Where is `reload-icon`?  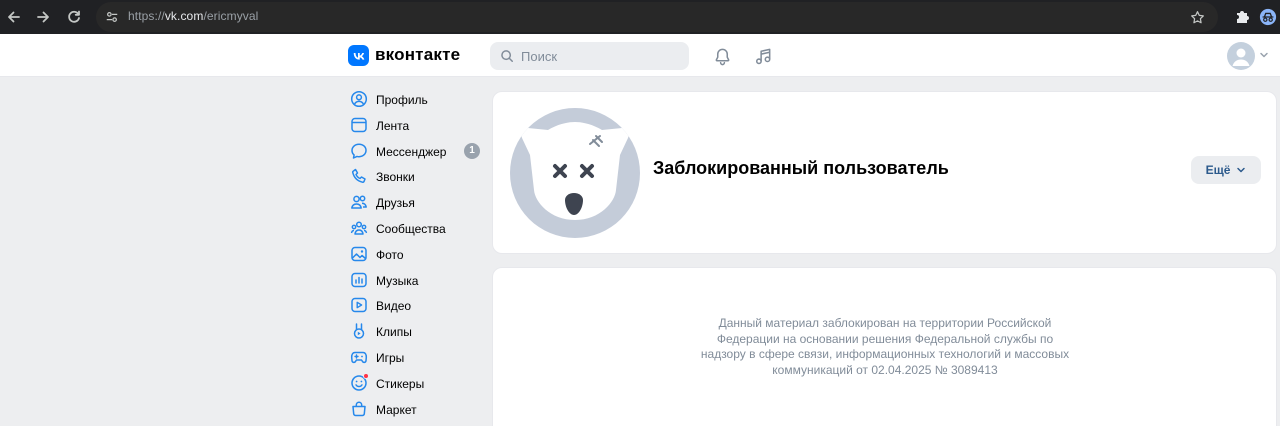
reload-icon is located at coordinates (74, 16).